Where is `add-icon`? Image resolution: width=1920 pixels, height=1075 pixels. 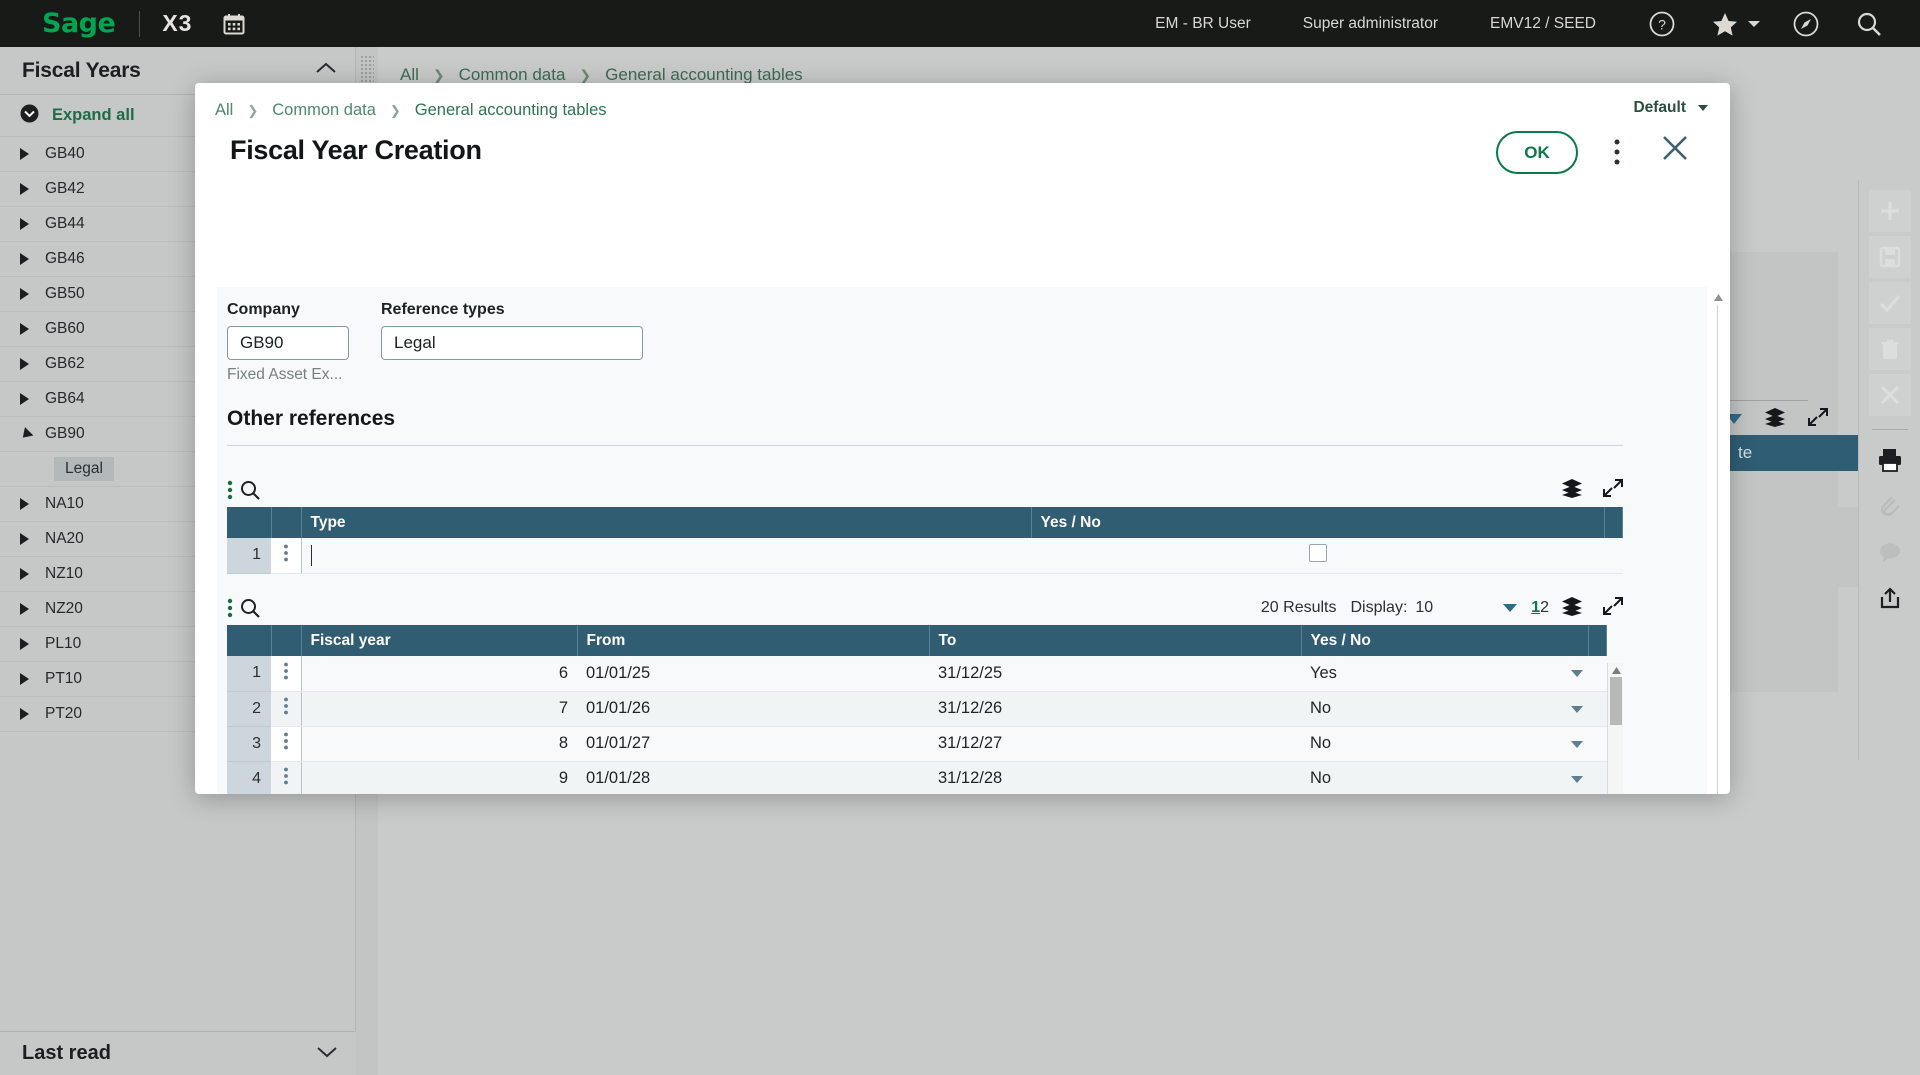
add-icon is located at coordinates (1889, 211).